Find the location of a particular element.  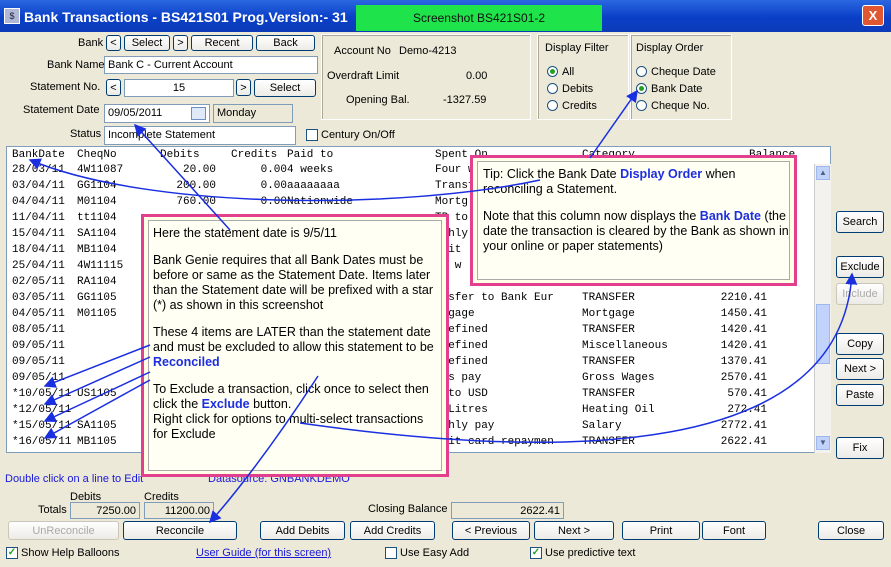

cell-spent-on: Transf is located at coordinates (455, 186).